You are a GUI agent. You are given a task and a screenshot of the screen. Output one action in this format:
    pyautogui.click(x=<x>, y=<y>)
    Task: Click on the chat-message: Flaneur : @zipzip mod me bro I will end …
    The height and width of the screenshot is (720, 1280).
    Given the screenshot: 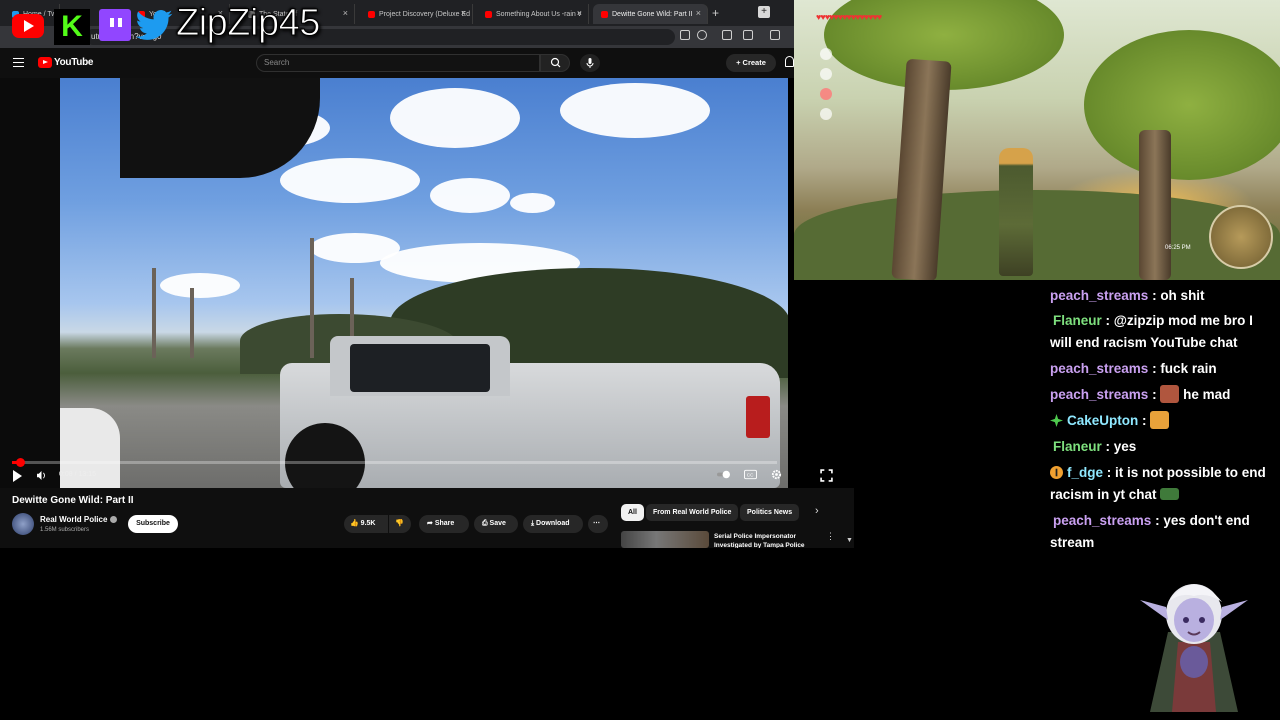 What is the action you would take?
    pyautogui.click(x=1151, y=331)
    